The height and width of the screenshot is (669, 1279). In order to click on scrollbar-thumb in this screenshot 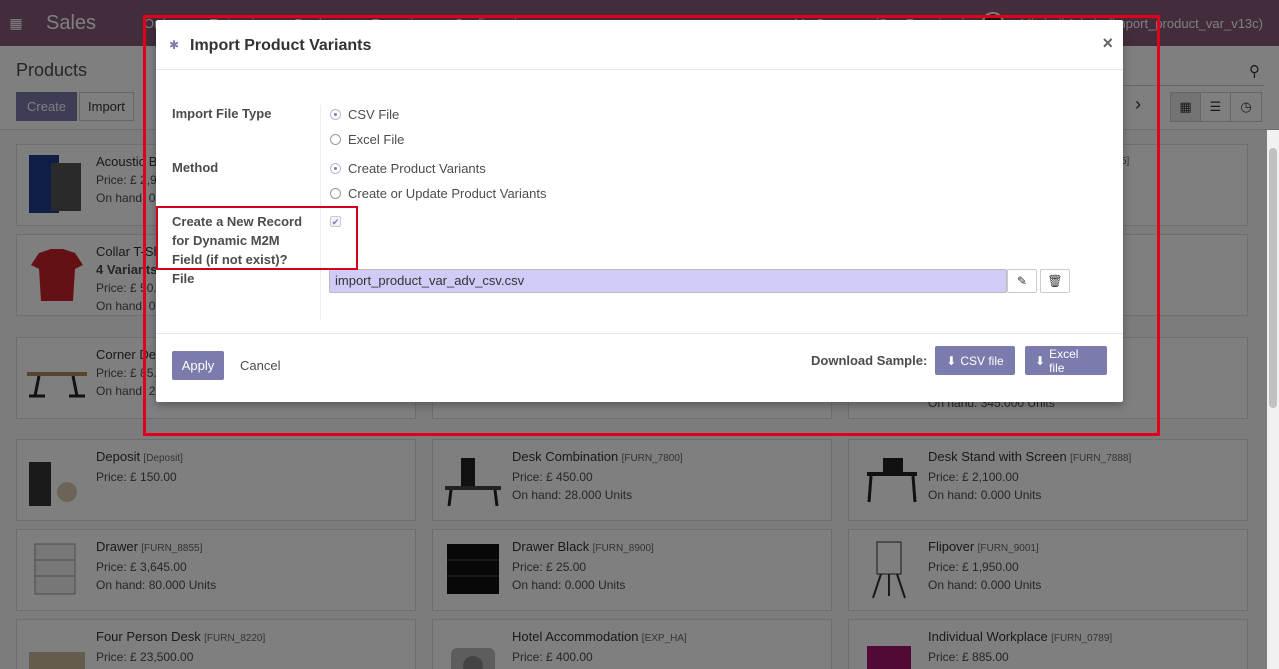, I will do `click(1273, 278)`.